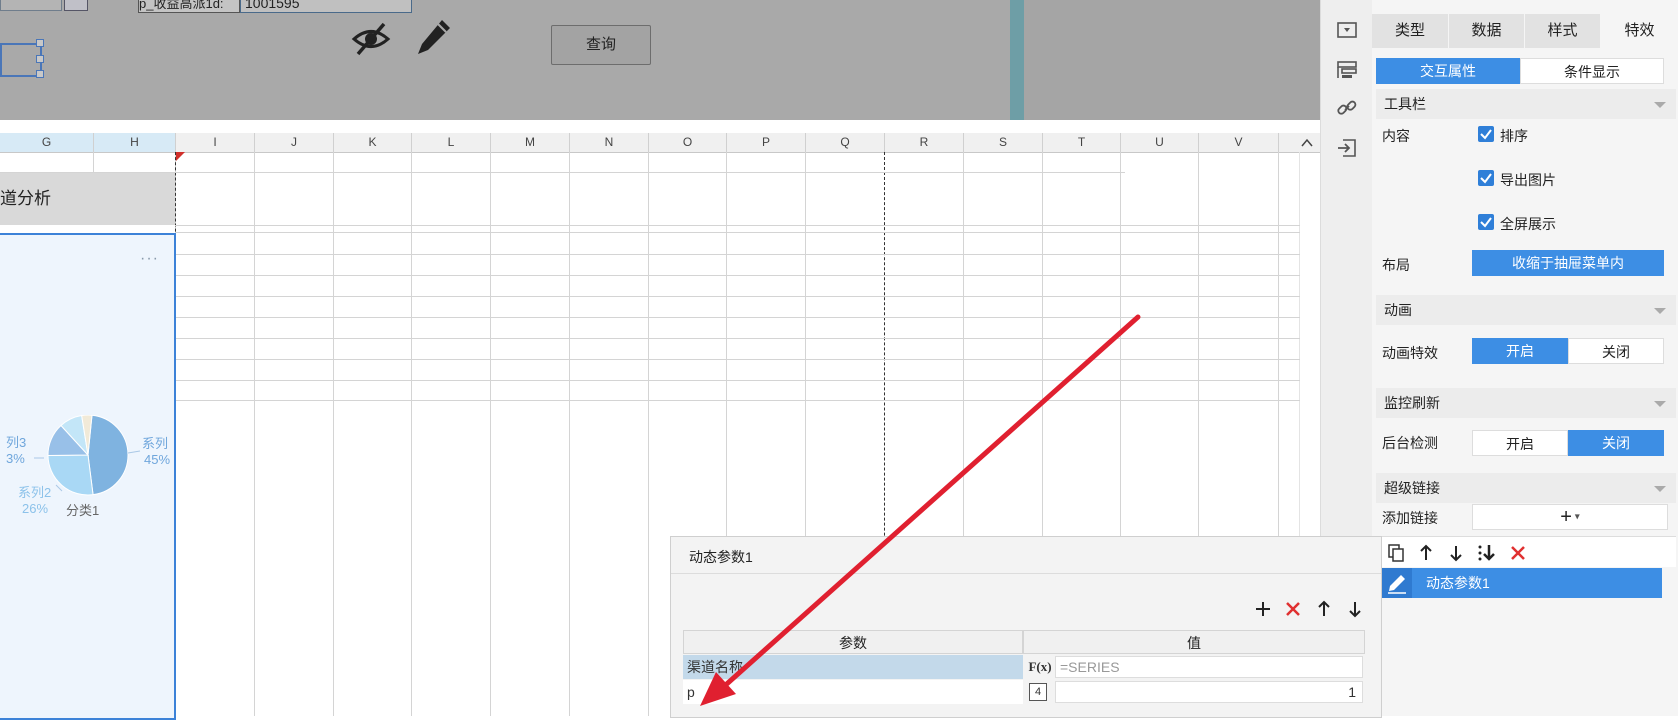 The image size is (1678, 720). What do you see at coordinates (16, 442) in the screenshot?
I see `series-3-label: 列3` at bounding box center [16, 442].